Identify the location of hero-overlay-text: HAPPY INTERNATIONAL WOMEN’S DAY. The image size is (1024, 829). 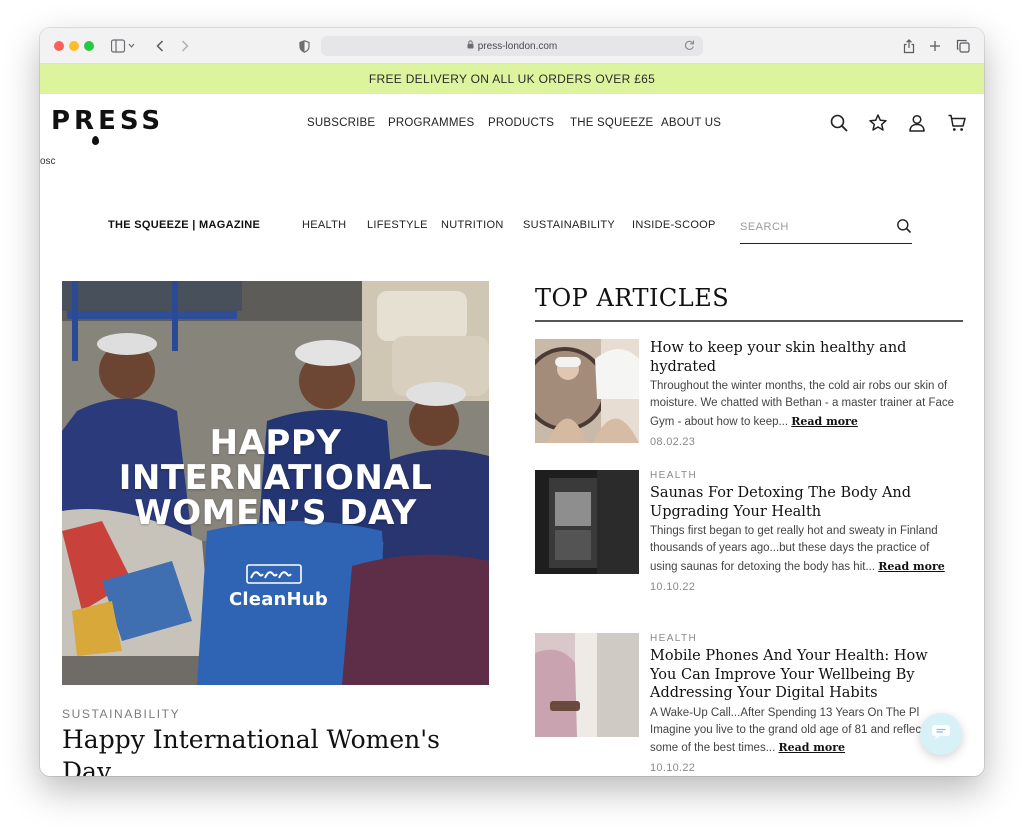
(275, 478).